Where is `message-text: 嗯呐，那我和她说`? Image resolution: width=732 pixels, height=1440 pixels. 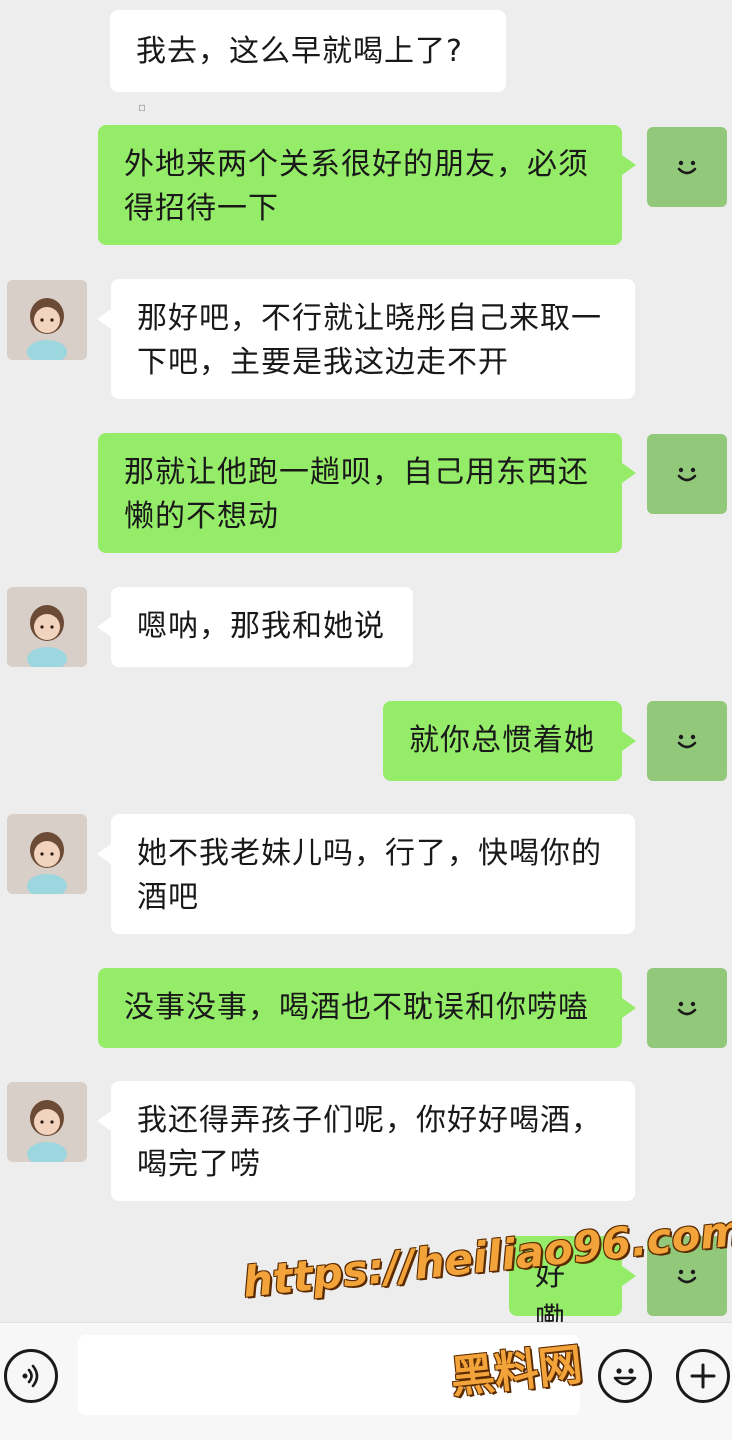 message-text: 嗯呐，那我和她说 is located at coordinates (261, 626).